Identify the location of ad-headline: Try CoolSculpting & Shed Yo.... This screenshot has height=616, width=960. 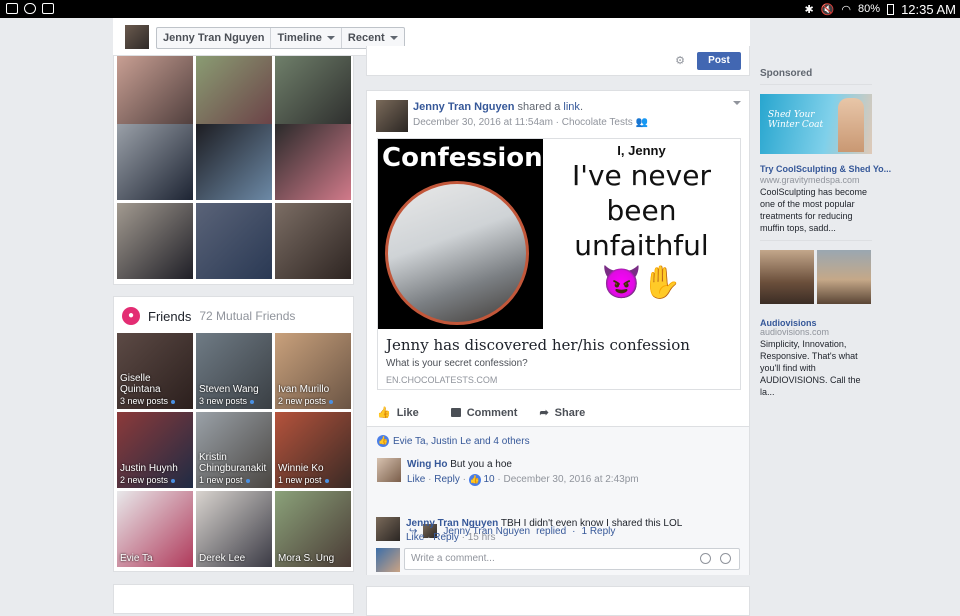
(825, 169).